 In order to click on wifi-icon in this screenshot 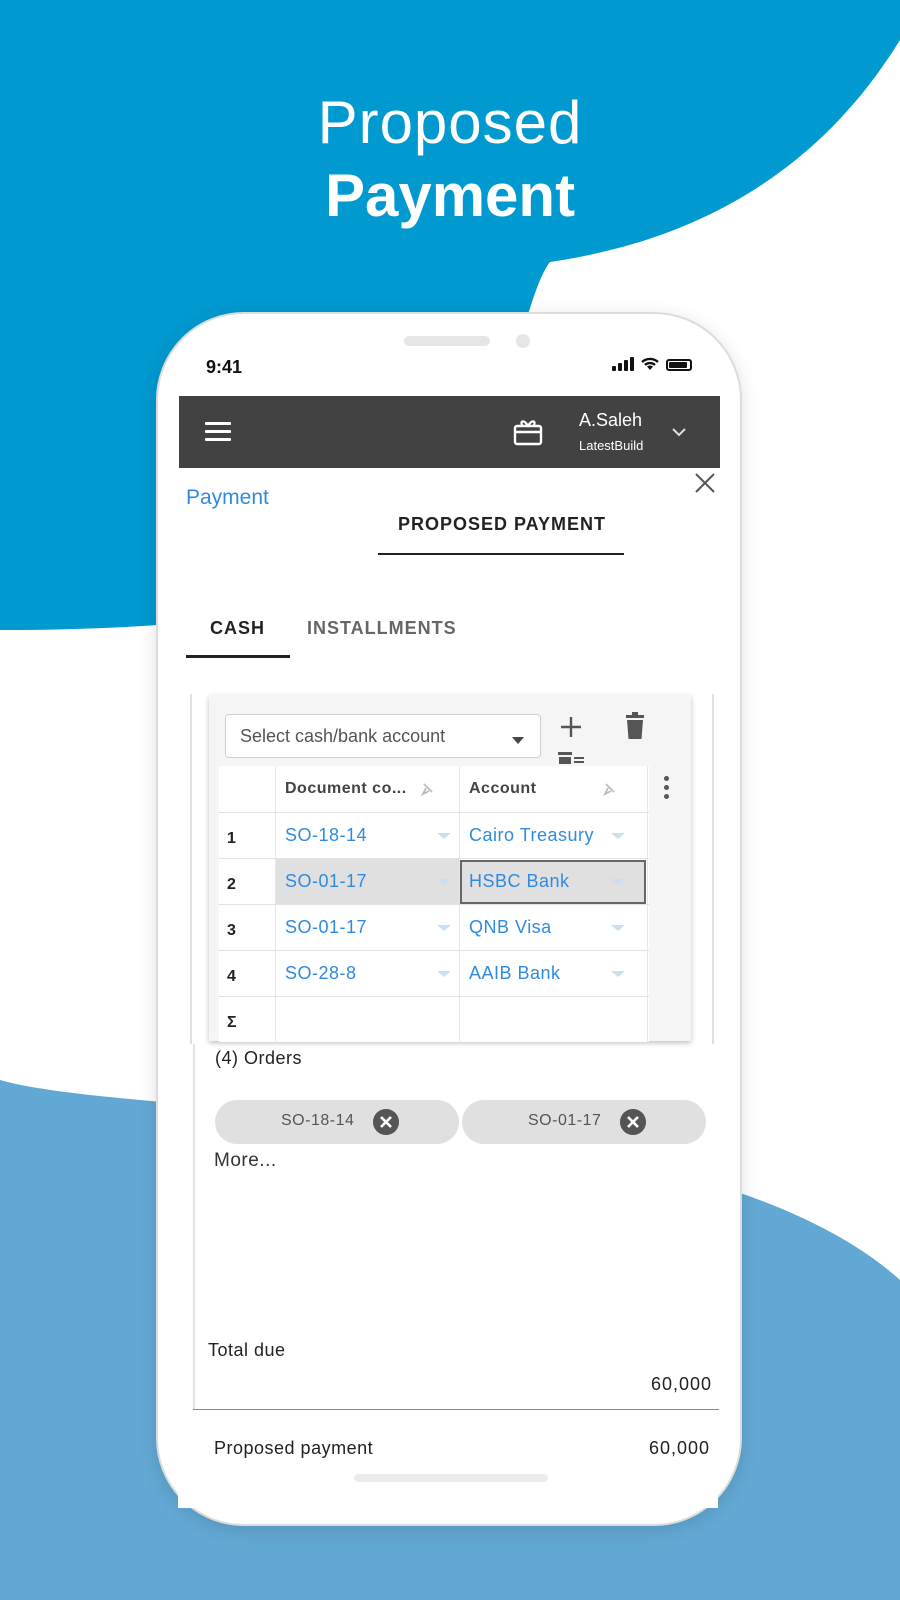, I will do `click(650, 363)`.